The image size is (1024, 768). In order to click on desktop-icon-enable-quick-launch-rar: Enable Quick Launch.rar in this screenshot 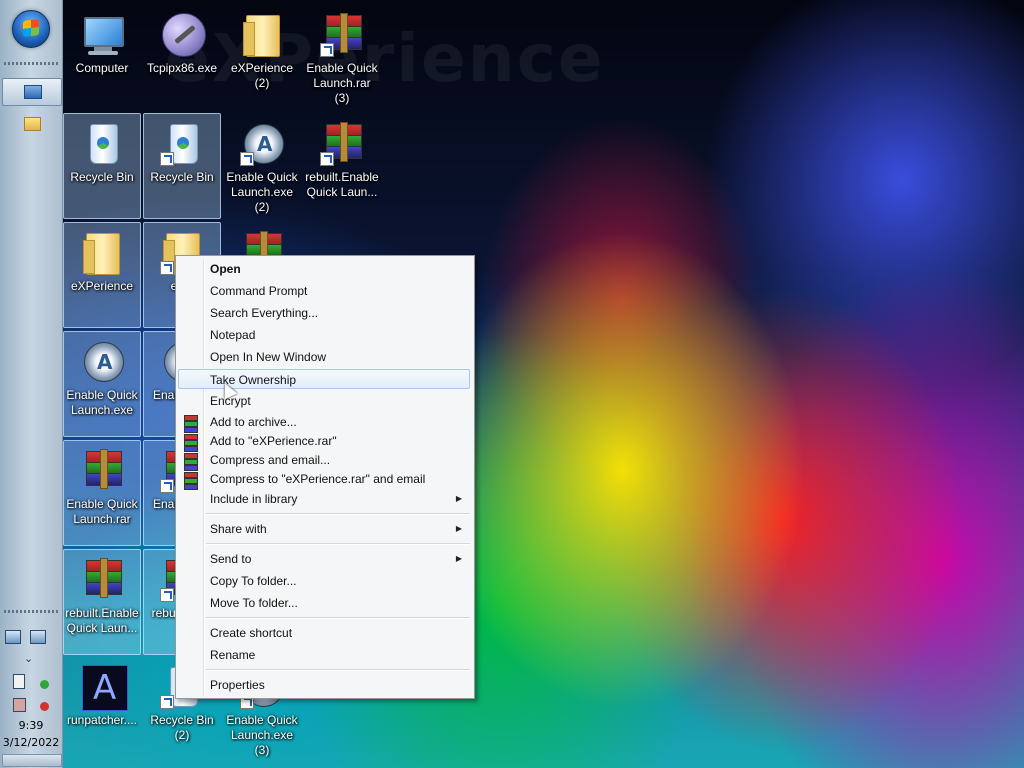, I will do `click(102, 493)`.